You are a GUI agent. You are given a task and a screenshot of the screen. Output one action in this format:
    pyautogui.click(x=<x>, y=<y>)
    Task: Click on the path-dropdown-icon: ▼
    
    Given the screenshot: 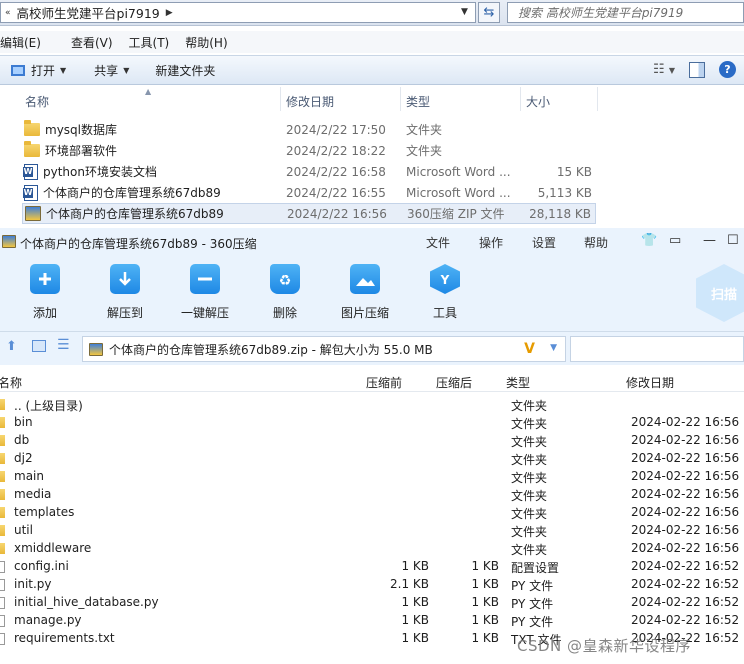 What is the action you would take?
    pyautogui.click(x=553, y=348)
    